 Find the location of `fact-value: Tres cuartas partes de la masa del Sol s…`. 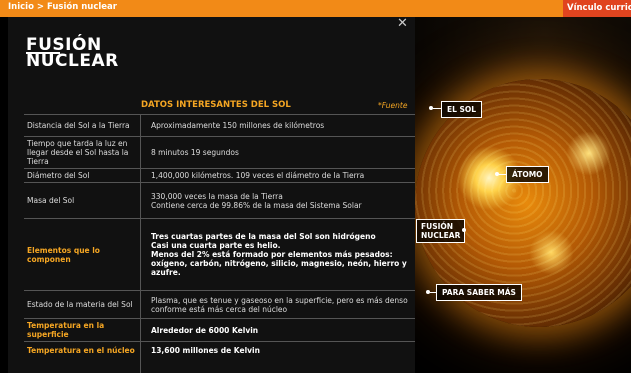

fact-value: Tres cuartas partes de la masa del Sol s… is located at coordinates (281, 254).